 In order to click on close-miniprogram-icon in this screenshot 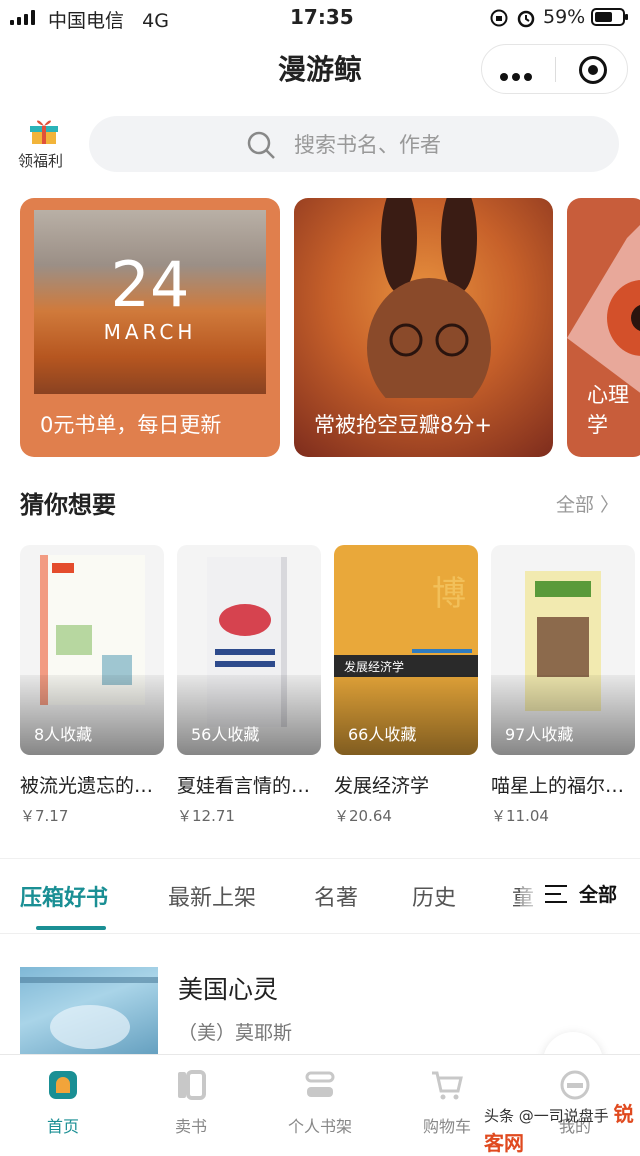, I will do `click(593, 70)`.